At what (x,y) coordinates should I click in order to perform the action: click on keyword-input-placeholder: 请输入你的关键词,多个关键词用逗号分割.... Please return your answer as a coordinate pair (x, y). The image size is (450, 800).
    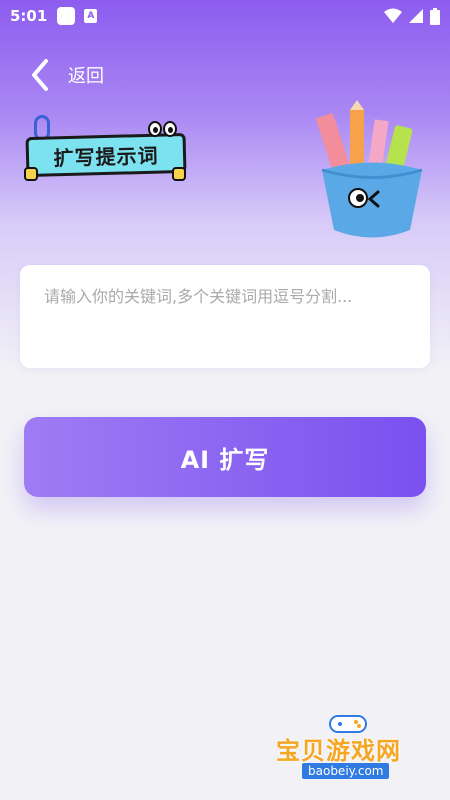
    Looking at the image, I should click on (198, 296).